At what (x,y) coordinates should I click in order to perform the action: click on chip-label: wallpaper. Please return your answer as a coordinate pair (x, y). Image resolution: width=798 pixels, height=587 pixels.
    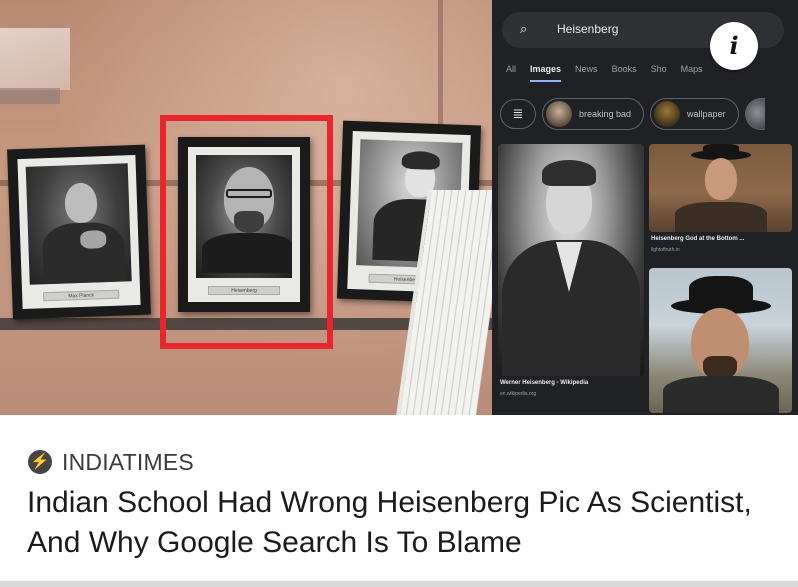
    Looking at the image, I should click on (706, 114).